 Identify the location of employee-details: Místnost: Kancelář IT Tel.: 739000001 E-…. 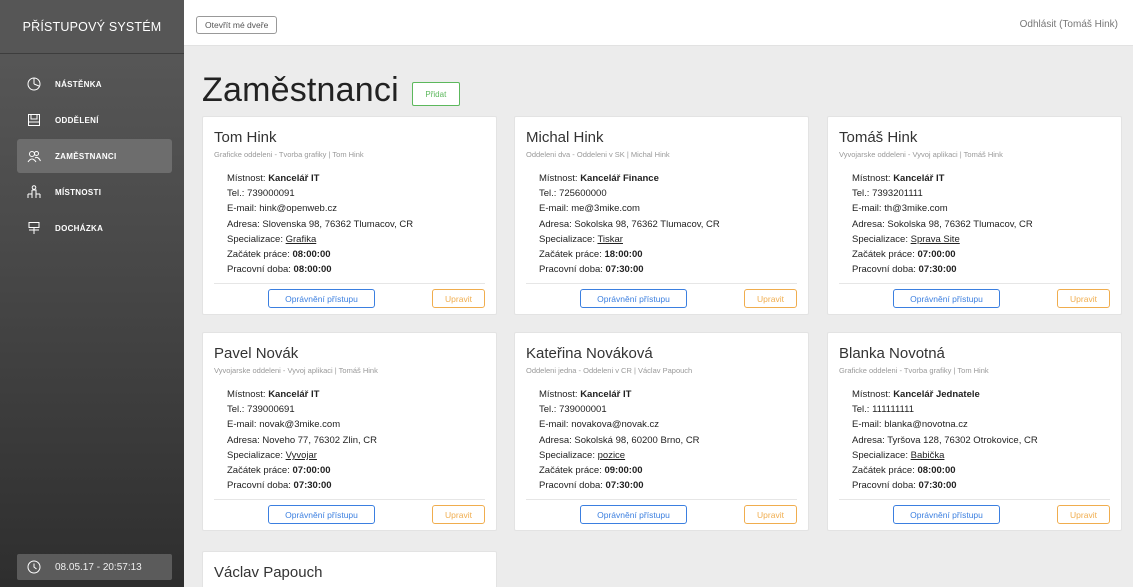
(619, 440).